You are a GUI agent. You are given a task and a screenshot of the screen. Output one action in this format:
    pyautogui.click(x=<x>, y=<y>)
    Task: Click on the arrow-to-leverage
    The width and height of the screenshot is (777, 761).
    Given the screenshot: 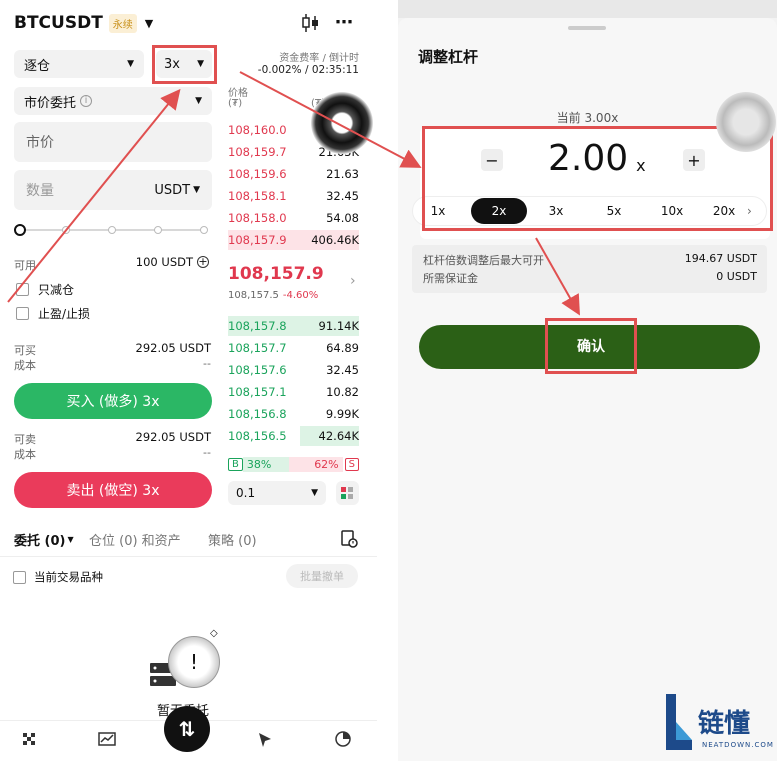 What is the action you would take?
    pyautogui.click(x=94, y=195)
    